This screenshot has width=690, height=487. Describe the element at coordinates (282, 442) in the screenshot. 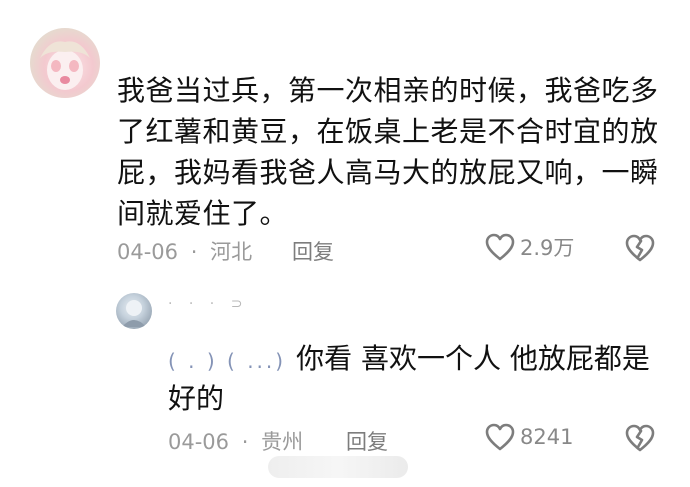

I see `reply-location: 贵州` at that location.